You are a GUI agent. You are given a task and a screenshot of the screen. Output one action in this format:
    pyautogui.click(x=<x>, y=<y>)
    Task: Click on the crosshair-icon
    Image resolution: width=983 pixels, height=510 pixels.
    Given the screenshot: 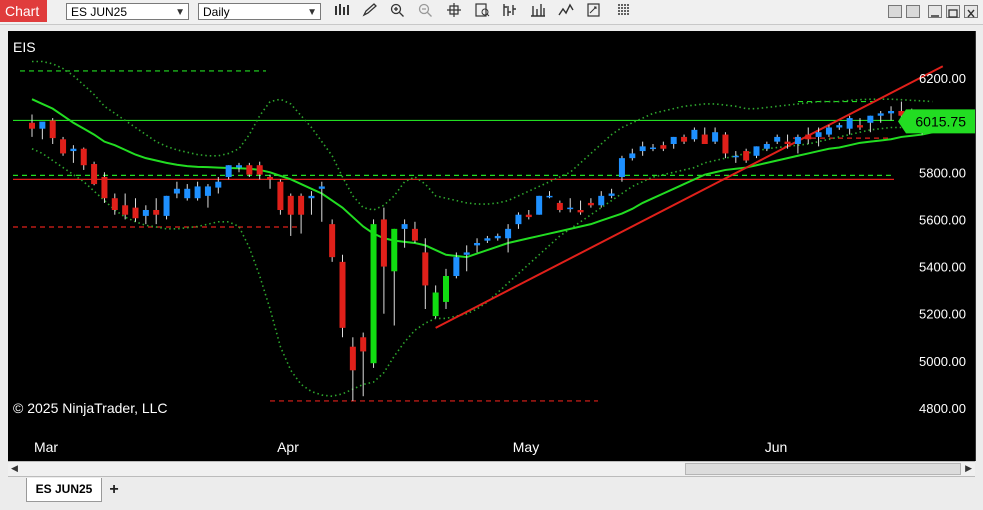 What is the action you would take?
    pyautogui.click(x=454, y=12)
    